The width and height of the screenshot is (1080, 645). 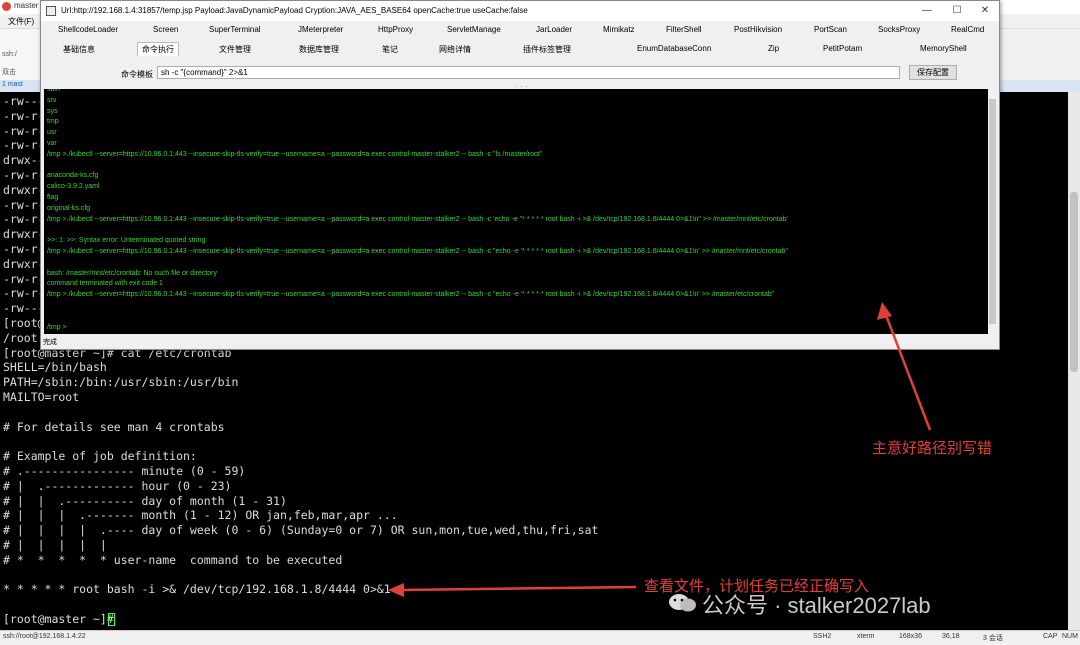 I want to click on watermark-text: 公众号 · stalker2027lab, so click(x=816, y=605).